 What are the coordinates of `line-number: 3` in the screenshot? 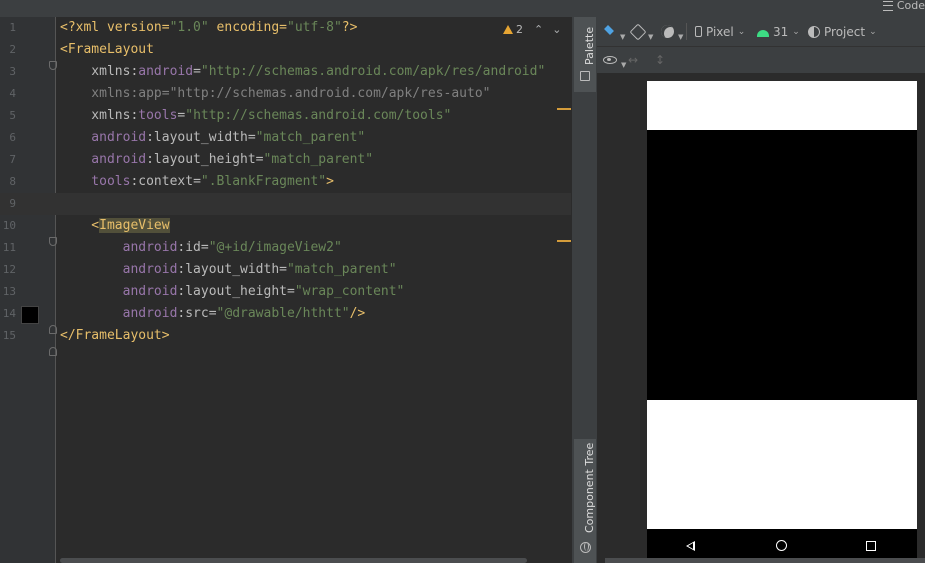 It's located at (12, 71).